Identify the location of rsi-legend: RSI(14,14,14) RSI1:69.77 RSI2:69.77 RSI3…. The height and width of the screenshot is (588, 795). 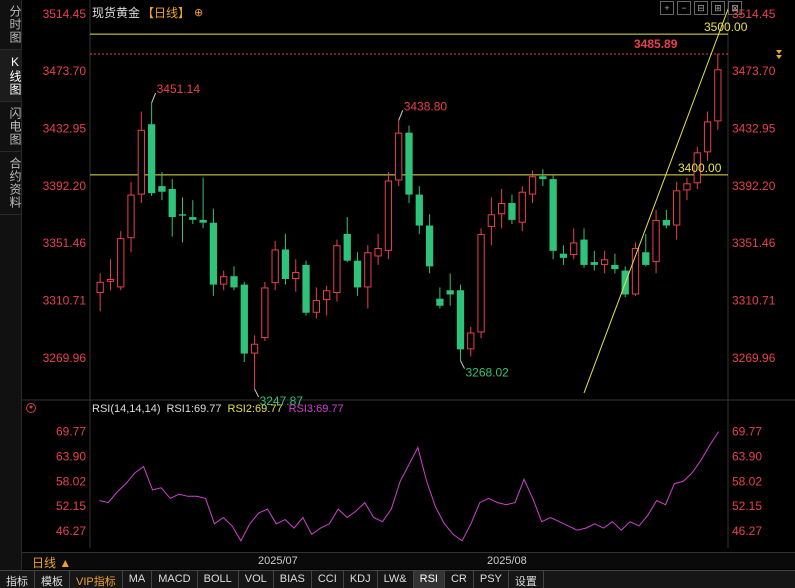
(218, 409).